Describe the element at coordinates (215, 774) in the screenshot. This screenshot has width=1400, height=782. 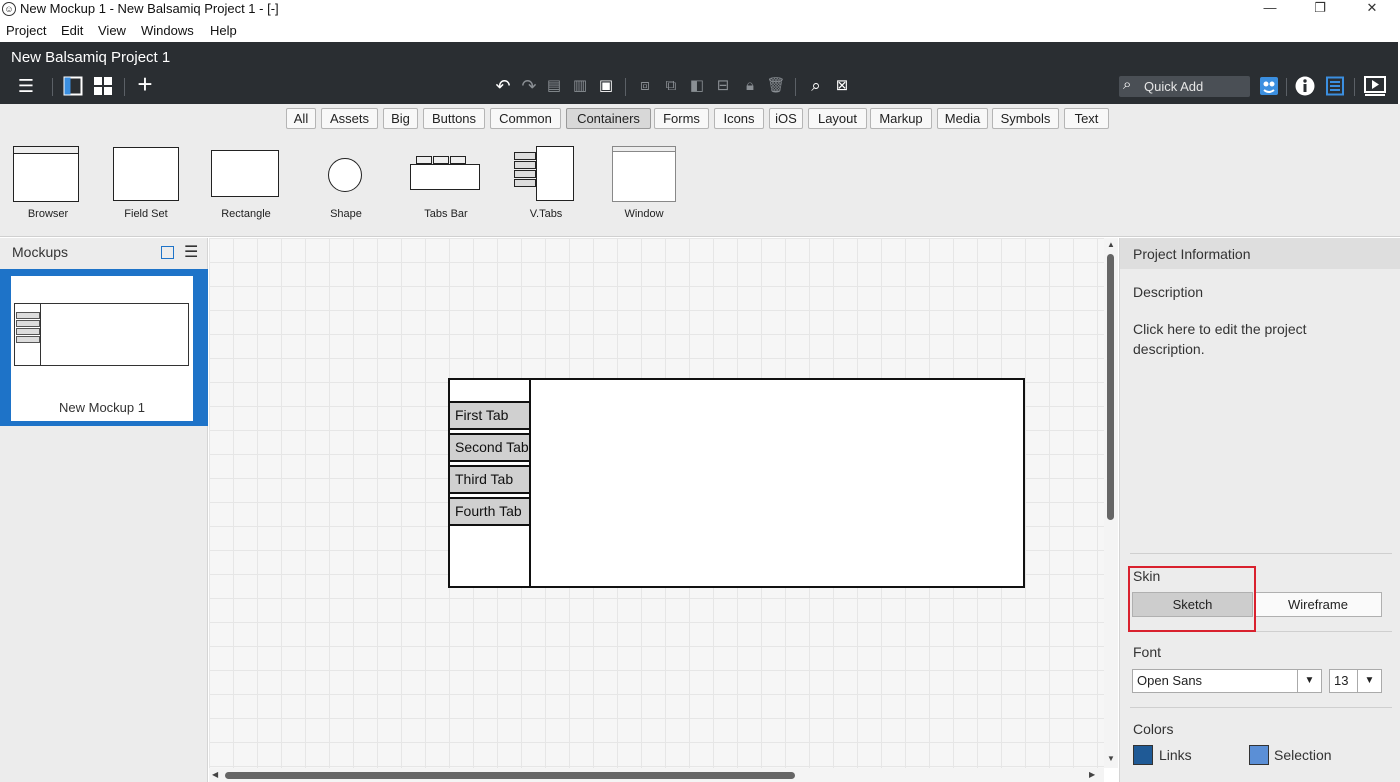
I see `scroll-left-arrow-icon: ◀` at that location.